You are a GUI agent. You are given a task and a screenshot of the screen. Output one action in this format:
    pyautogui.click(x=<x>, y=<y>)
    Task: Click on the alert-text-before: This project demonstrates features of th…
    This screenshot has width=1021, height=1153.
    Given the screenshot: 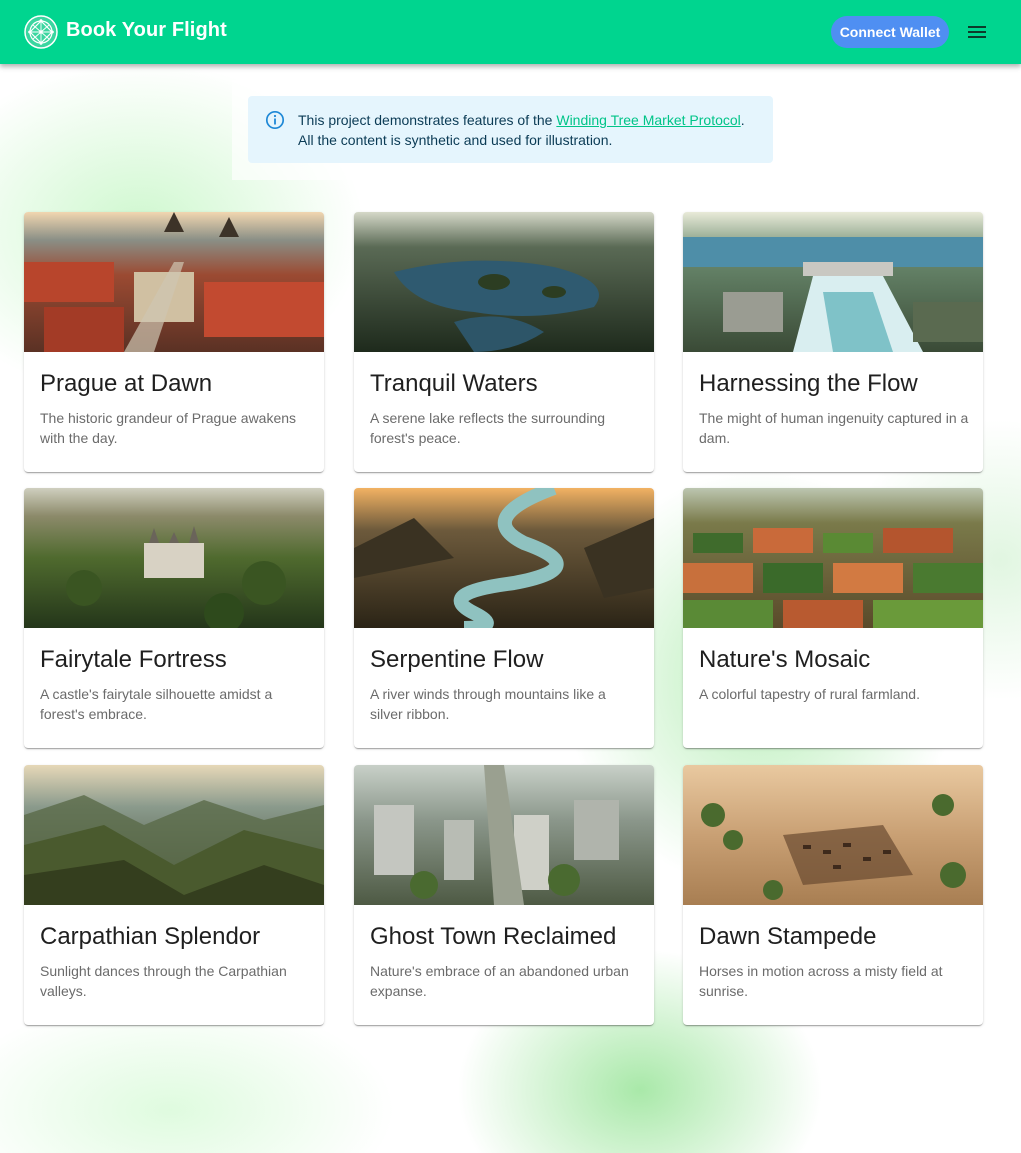 What is the action you would take?
    pyautogui.click(x=427, y=120)
    